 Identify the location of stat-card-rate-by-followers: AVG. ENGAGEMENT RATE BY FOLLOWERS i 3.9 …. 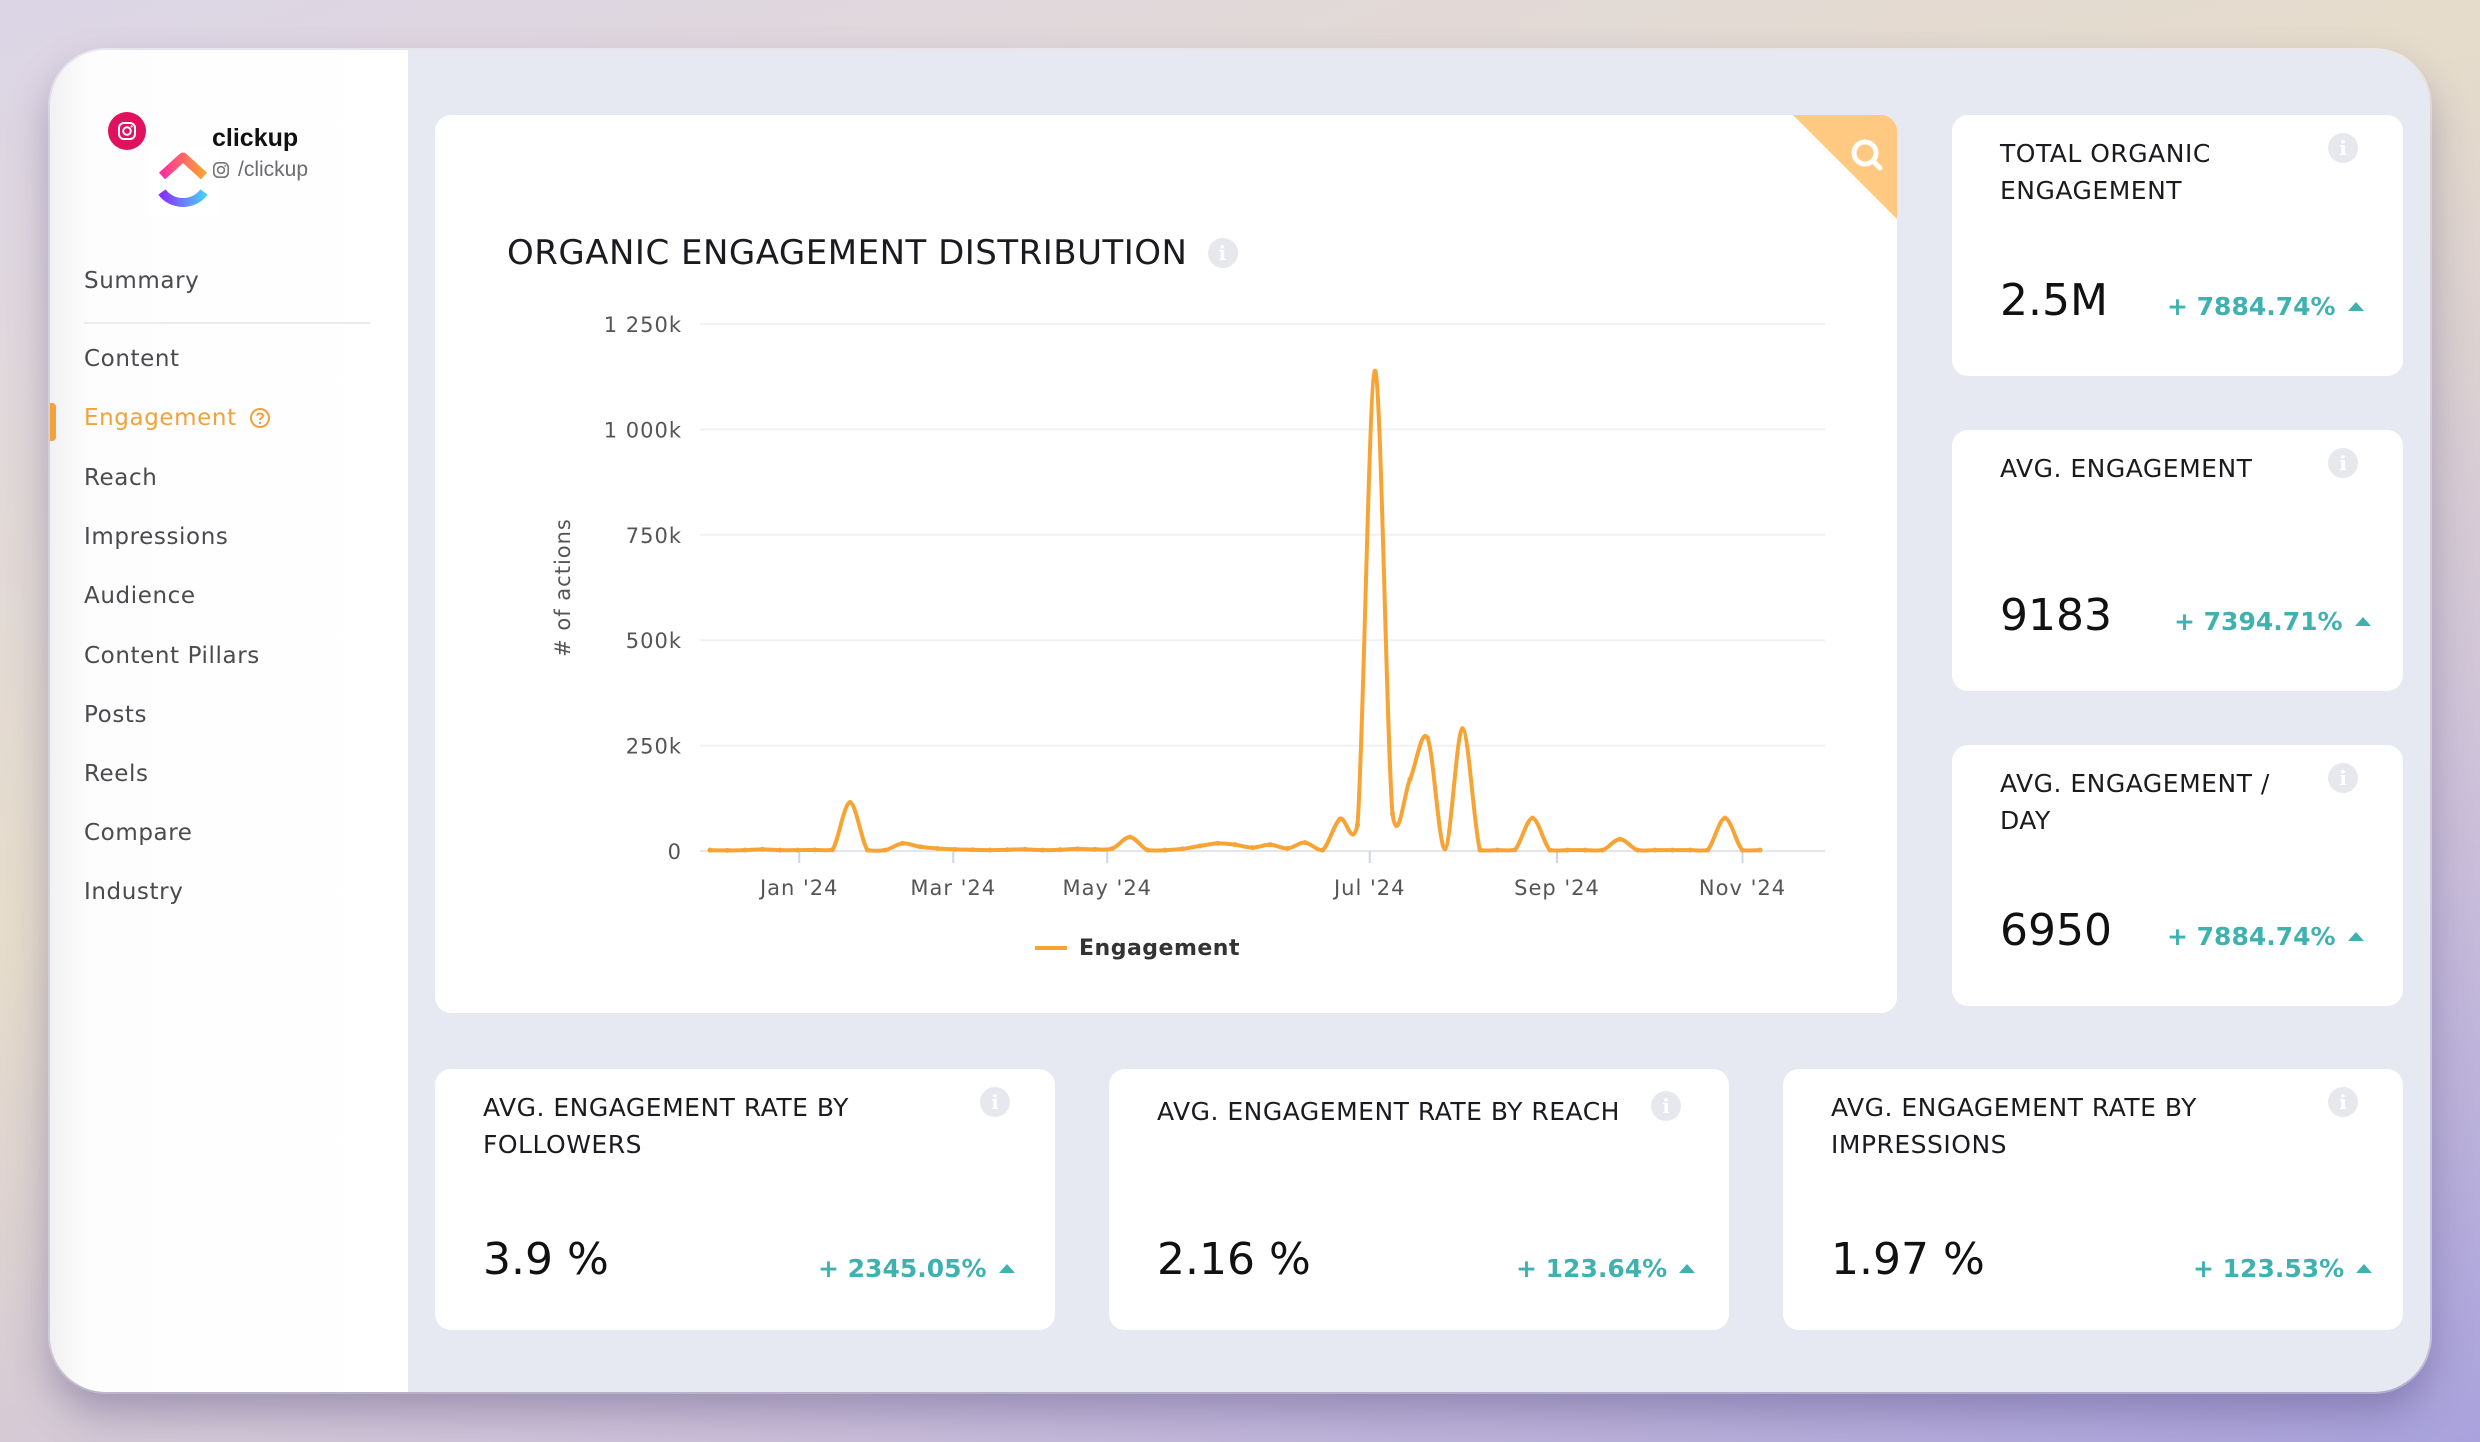
(745, 1199).